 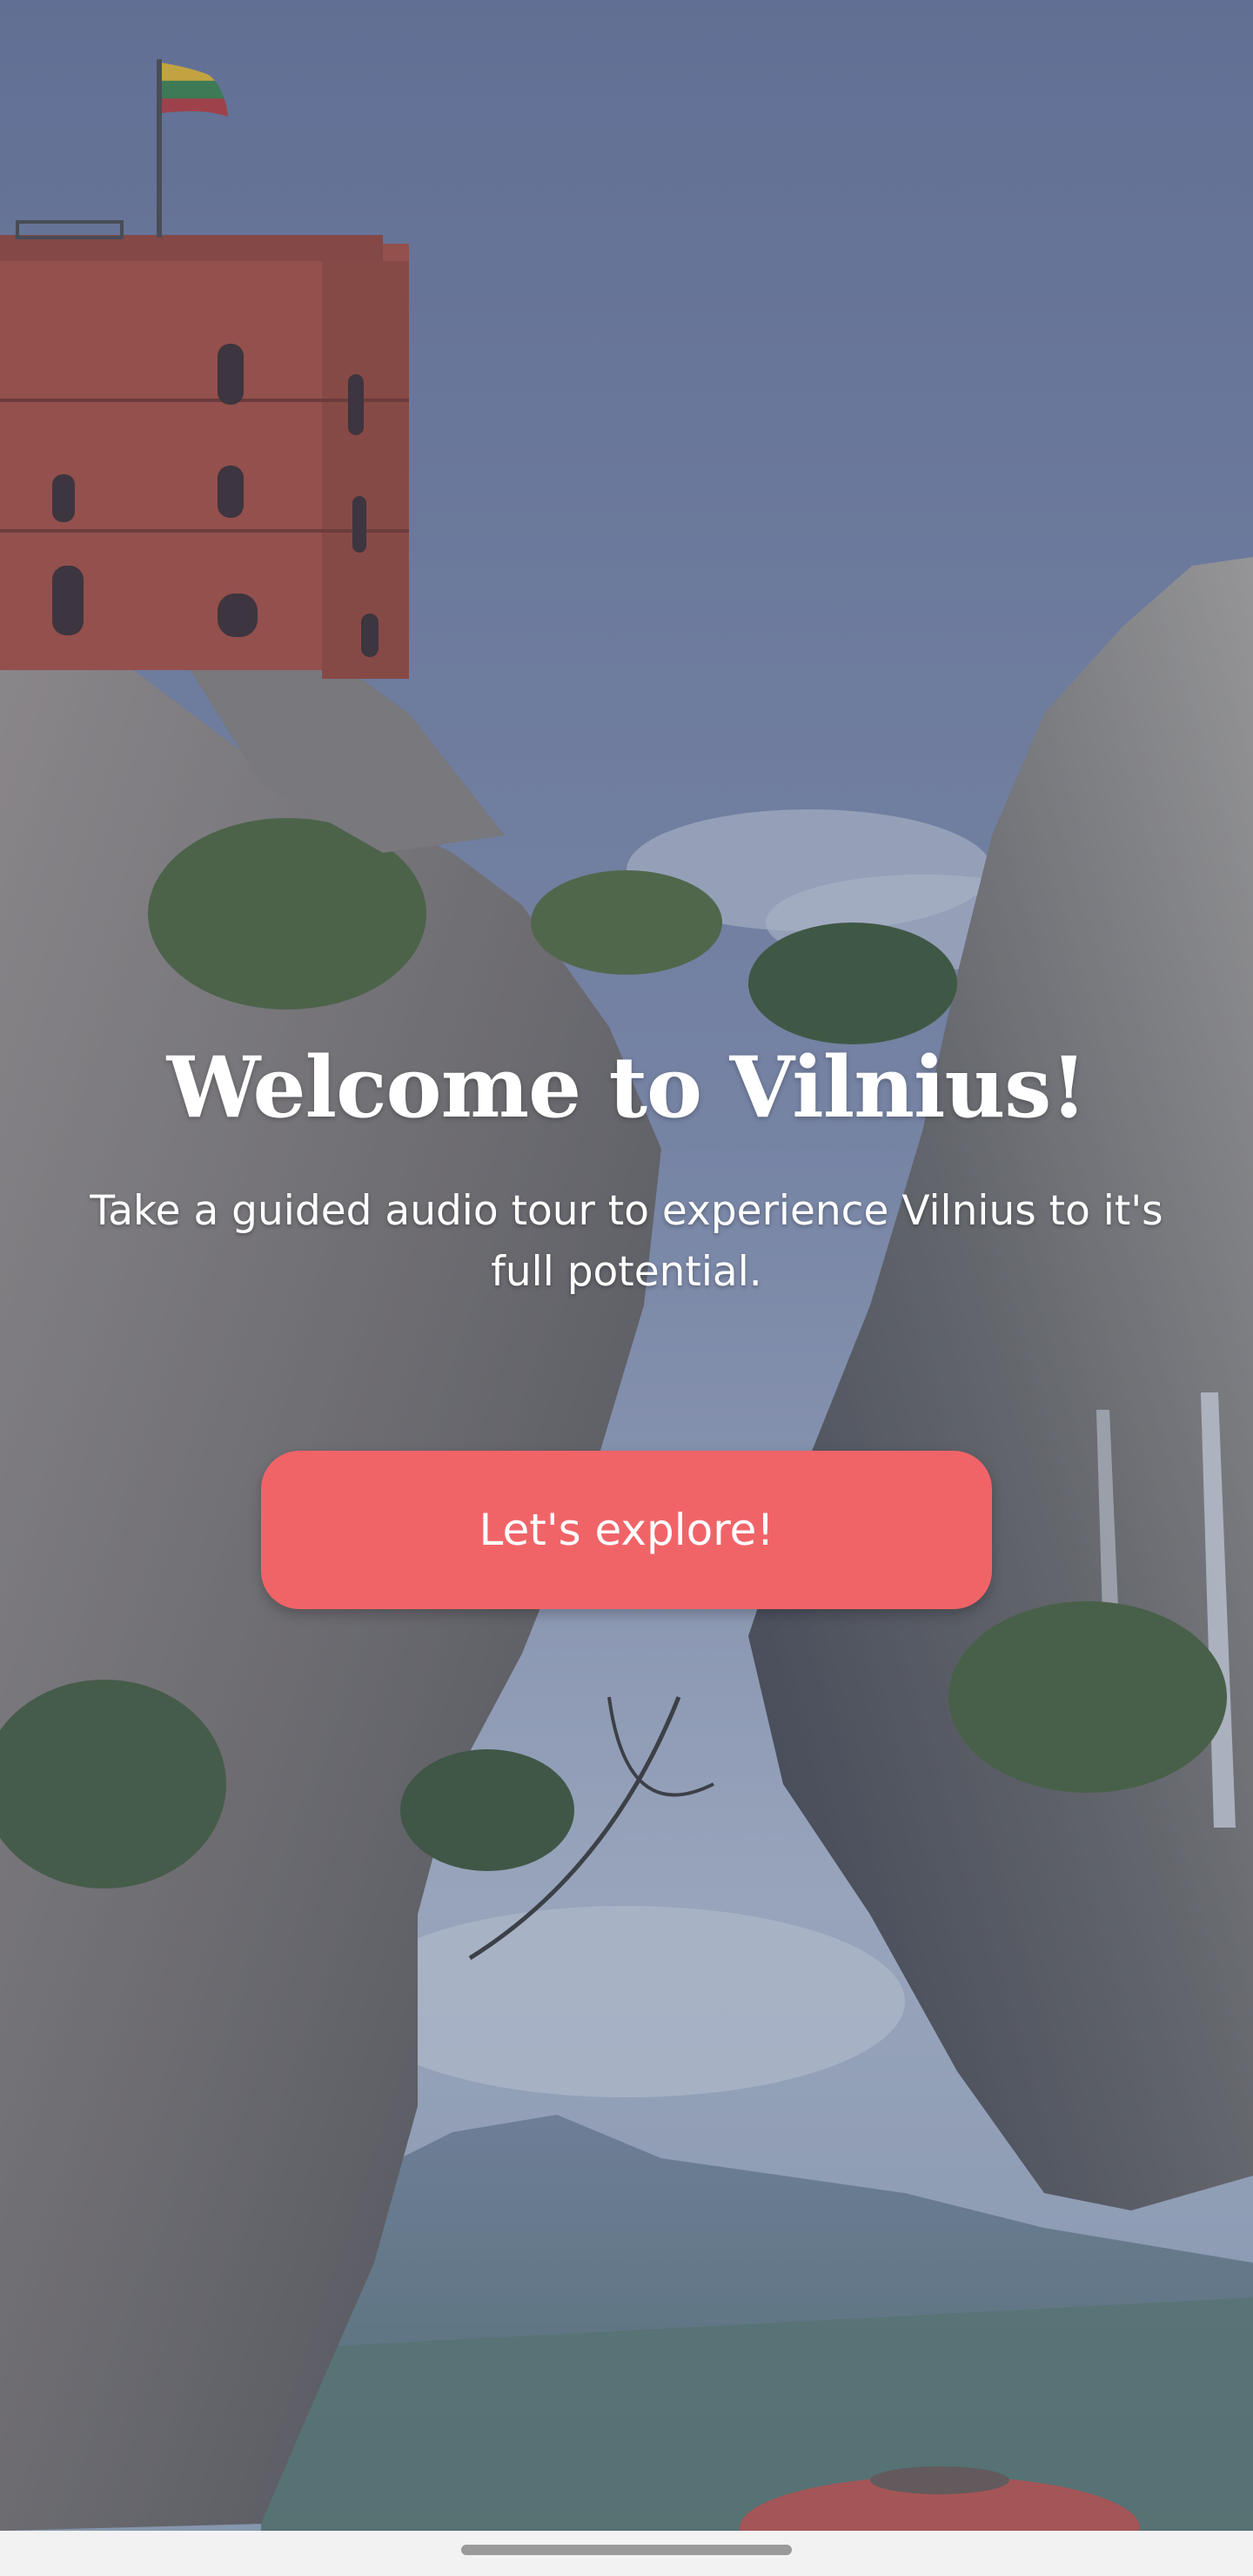 What do you see at coordinates (626, 1530) in the screenshot?
I see `lets-explore-button: Let's explore!` at bounding box center [626, 1530].